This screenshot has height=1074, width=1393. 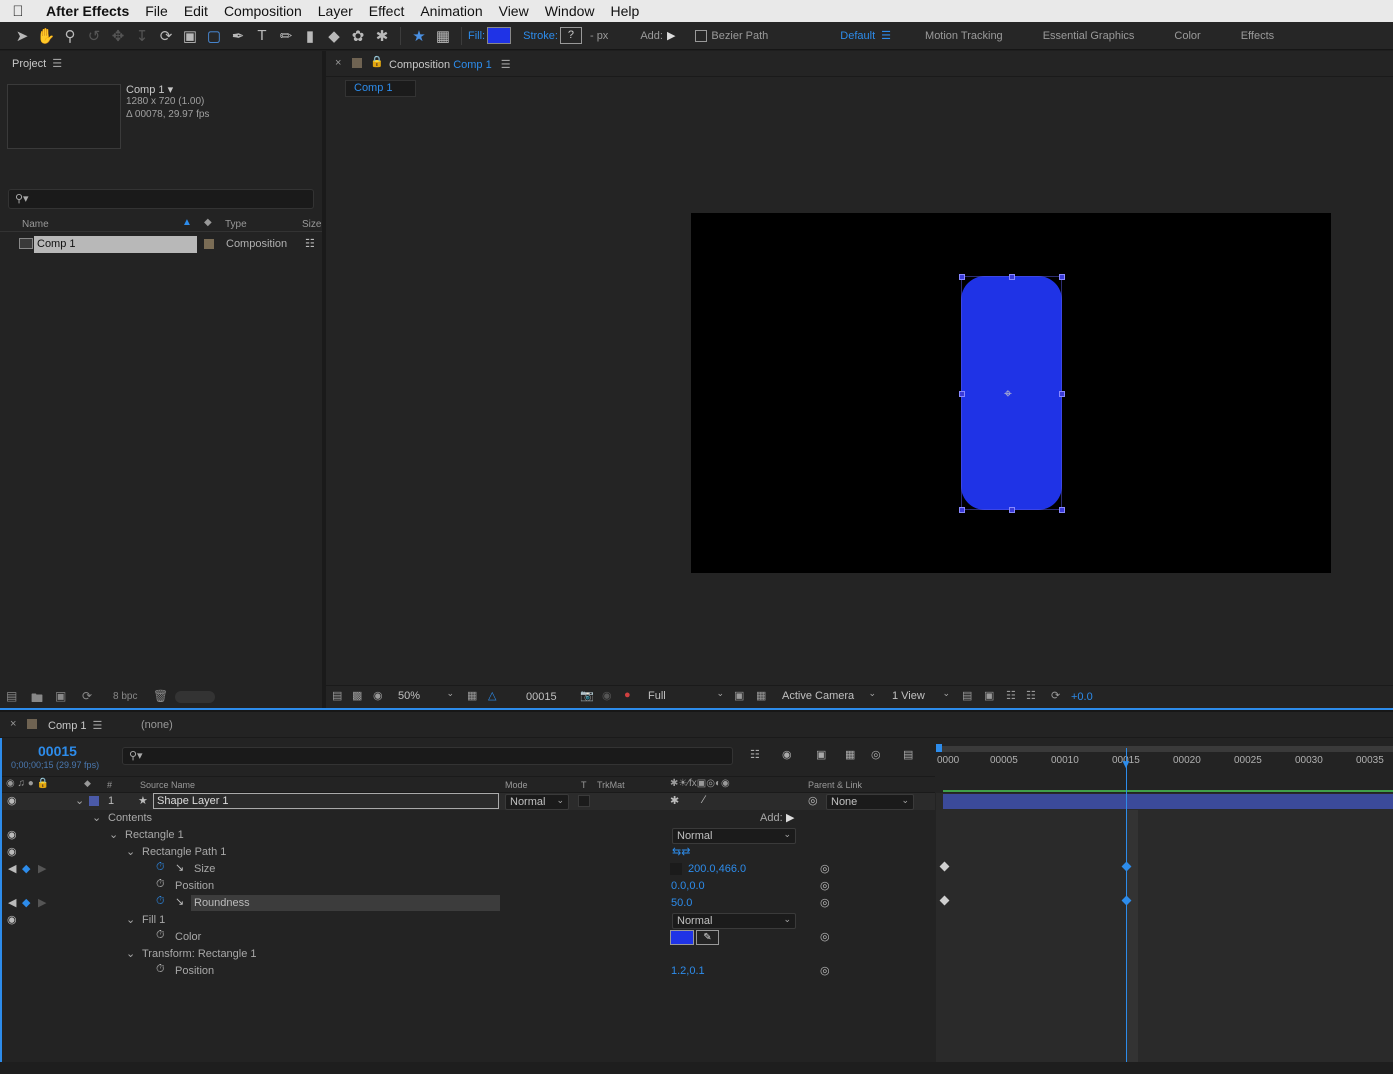 What do you see at coordinates (42, 868) in the screenshot?
I see `next-keyframe-icon: ▶` at bounding box center [42, 868].